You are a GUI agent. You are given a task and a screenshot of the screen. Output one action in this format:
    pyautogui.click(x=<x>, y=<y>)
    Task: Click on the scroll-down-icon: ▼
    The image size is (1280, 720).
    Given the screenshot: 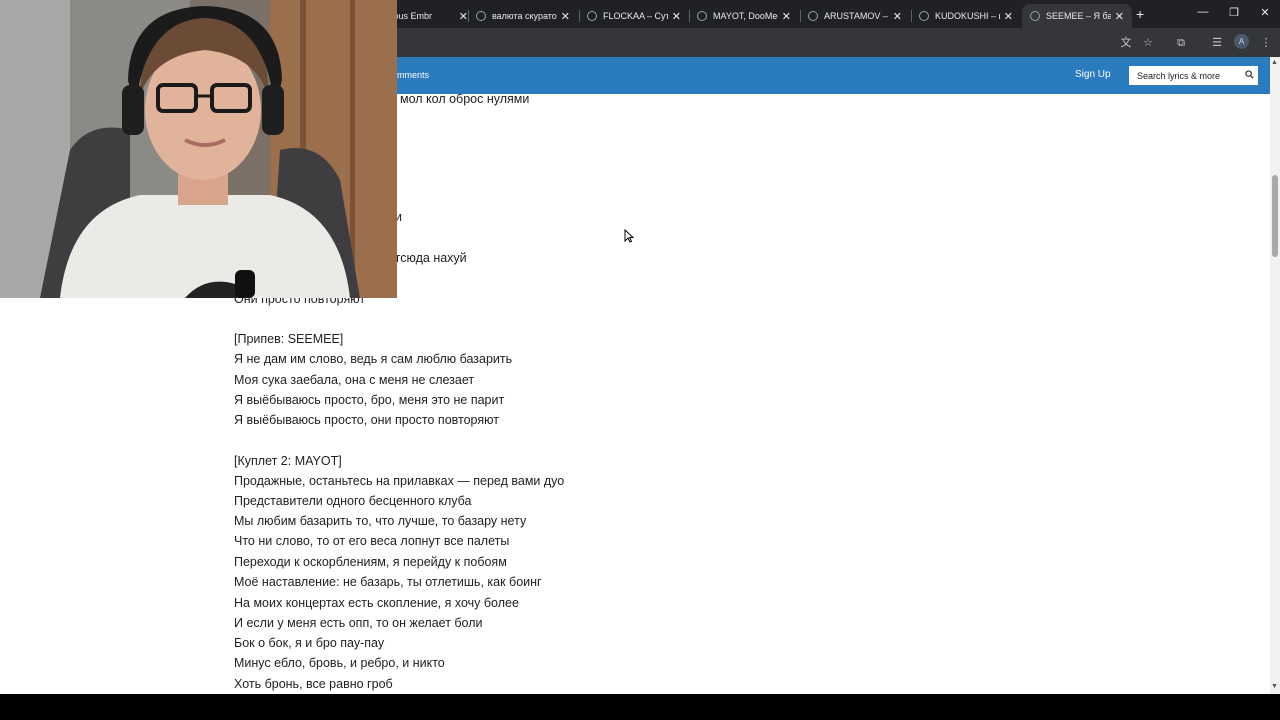 What is the action you would take?
    pyautogui.click(x=1274, y=686)
    